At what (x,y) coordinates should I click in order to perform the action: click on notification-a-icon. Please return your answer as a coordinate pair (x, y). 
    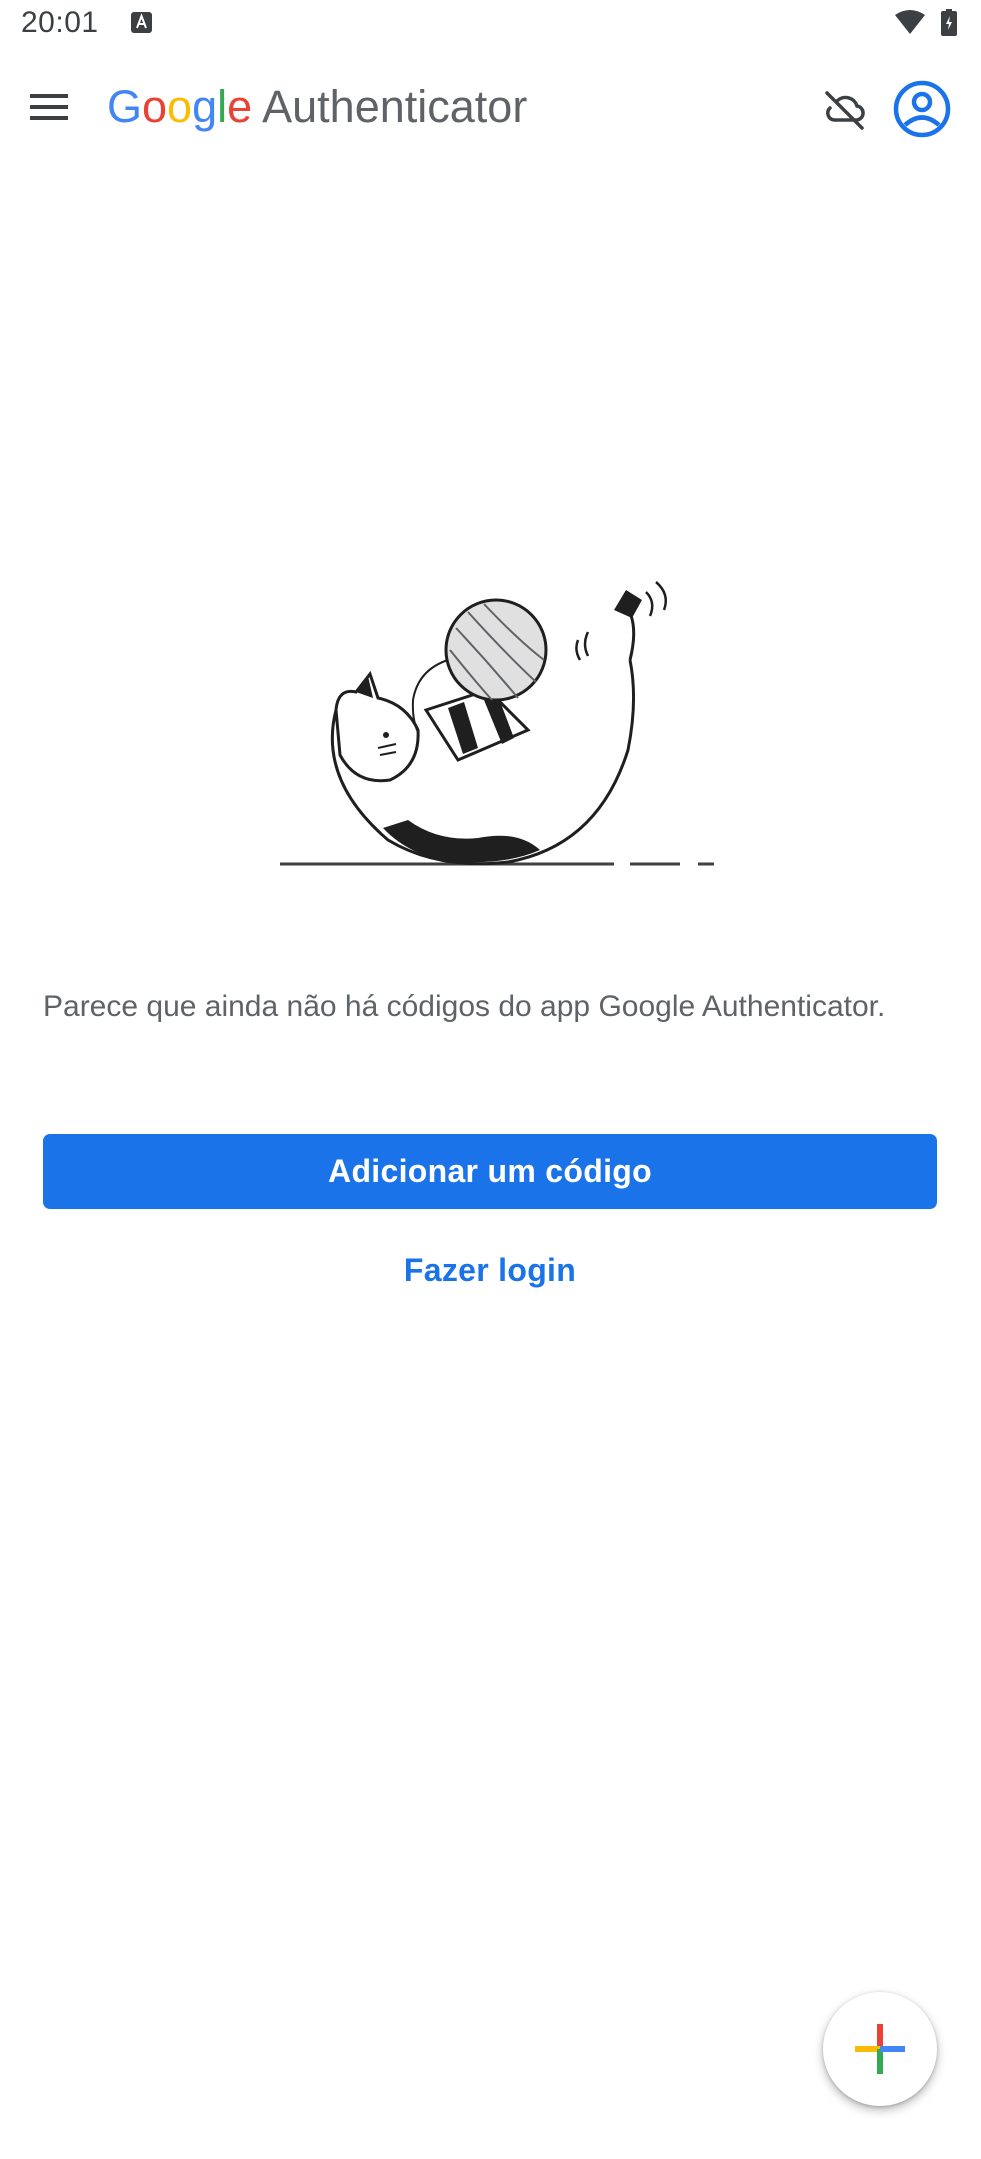
    Looking at the image, I should click on (141, 22).